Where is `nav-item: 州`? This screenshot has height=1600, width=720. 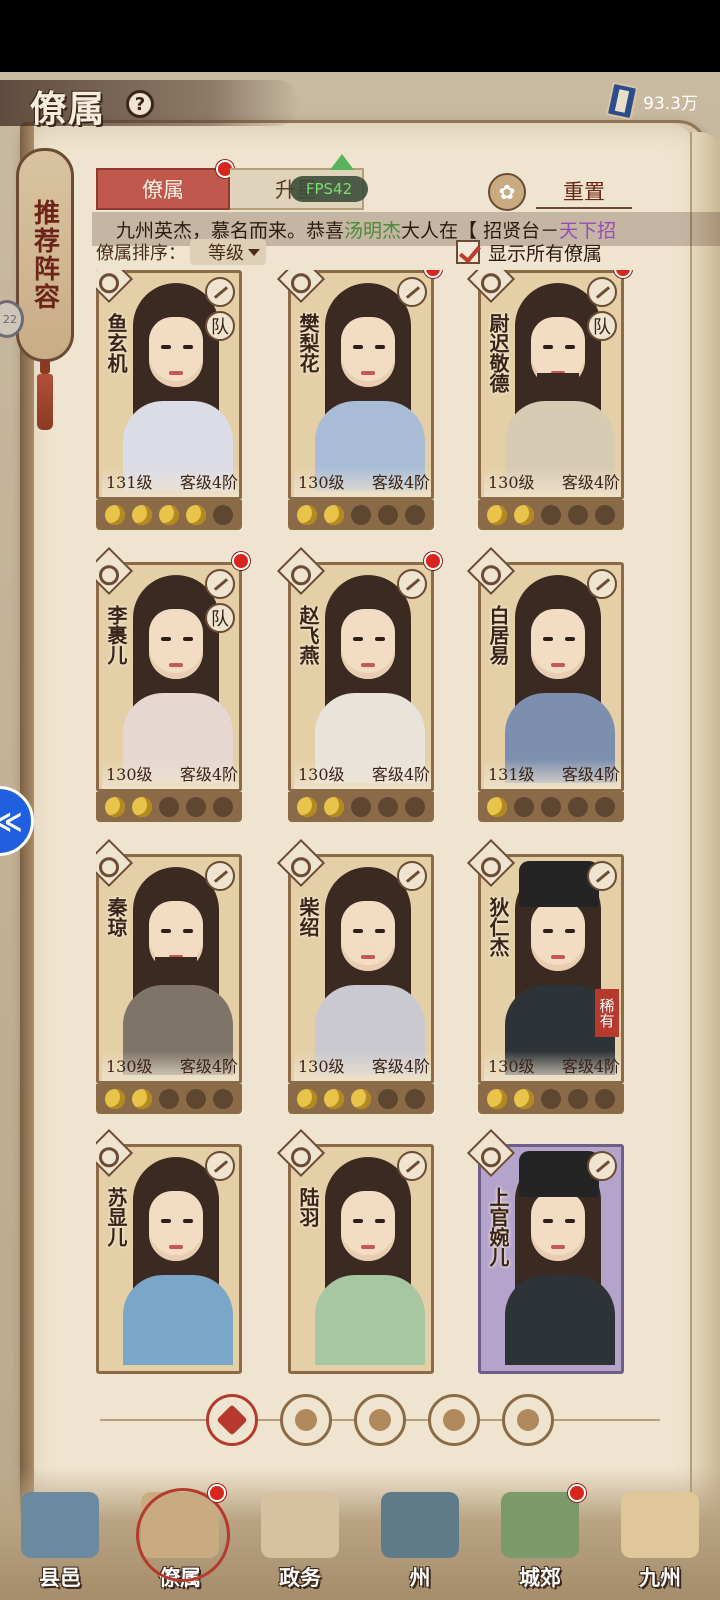 nav-item: 州 is located at coordinates (420, 1538).